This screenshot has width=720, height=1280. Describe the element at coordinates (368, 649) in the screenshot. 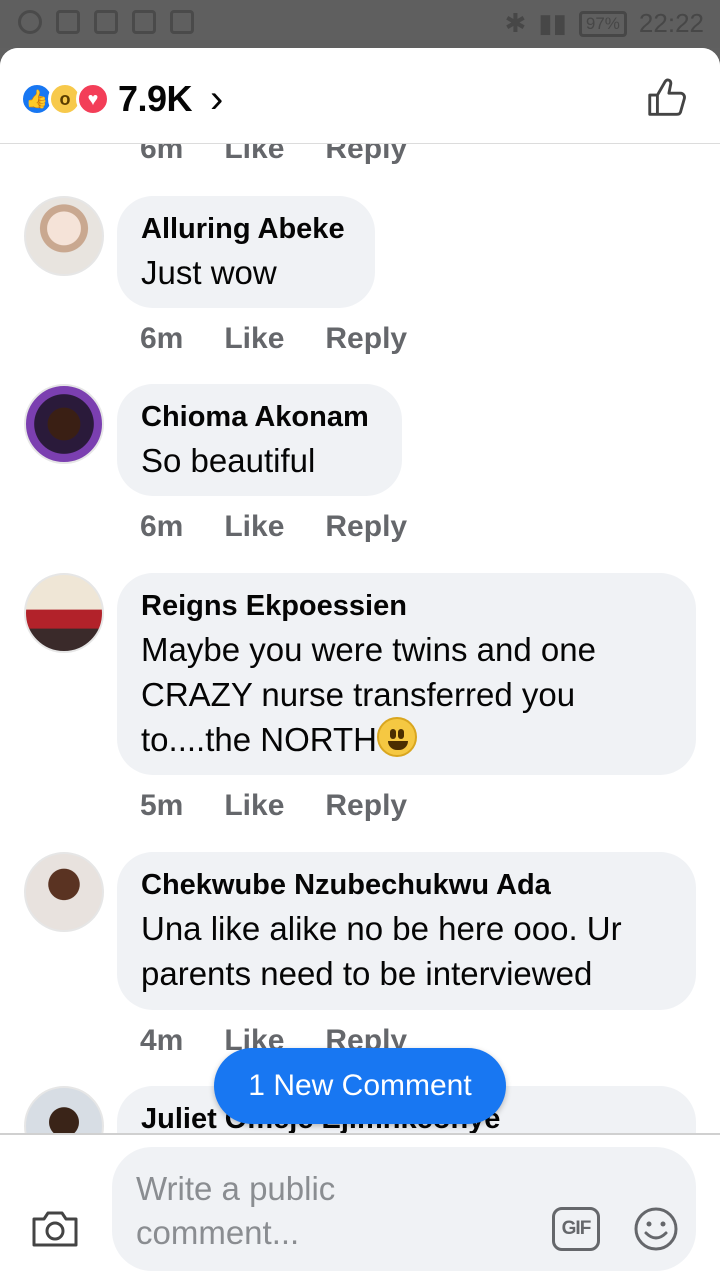

I see `comment-text-line: Maybe you were twins and one` at that location.